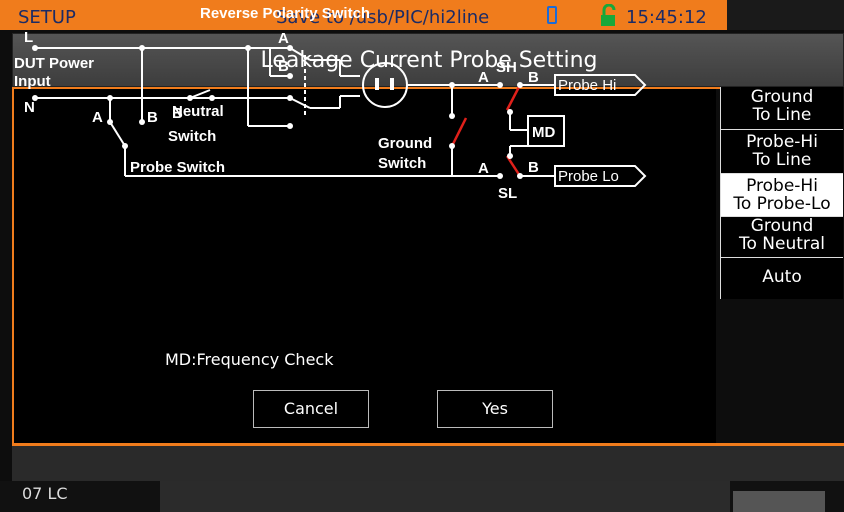 The height and width of the screenshot is (512, 844). Describe the element at coordinates (45, 493) in the screenshot. I see `background-text: 07 LC` at that location.